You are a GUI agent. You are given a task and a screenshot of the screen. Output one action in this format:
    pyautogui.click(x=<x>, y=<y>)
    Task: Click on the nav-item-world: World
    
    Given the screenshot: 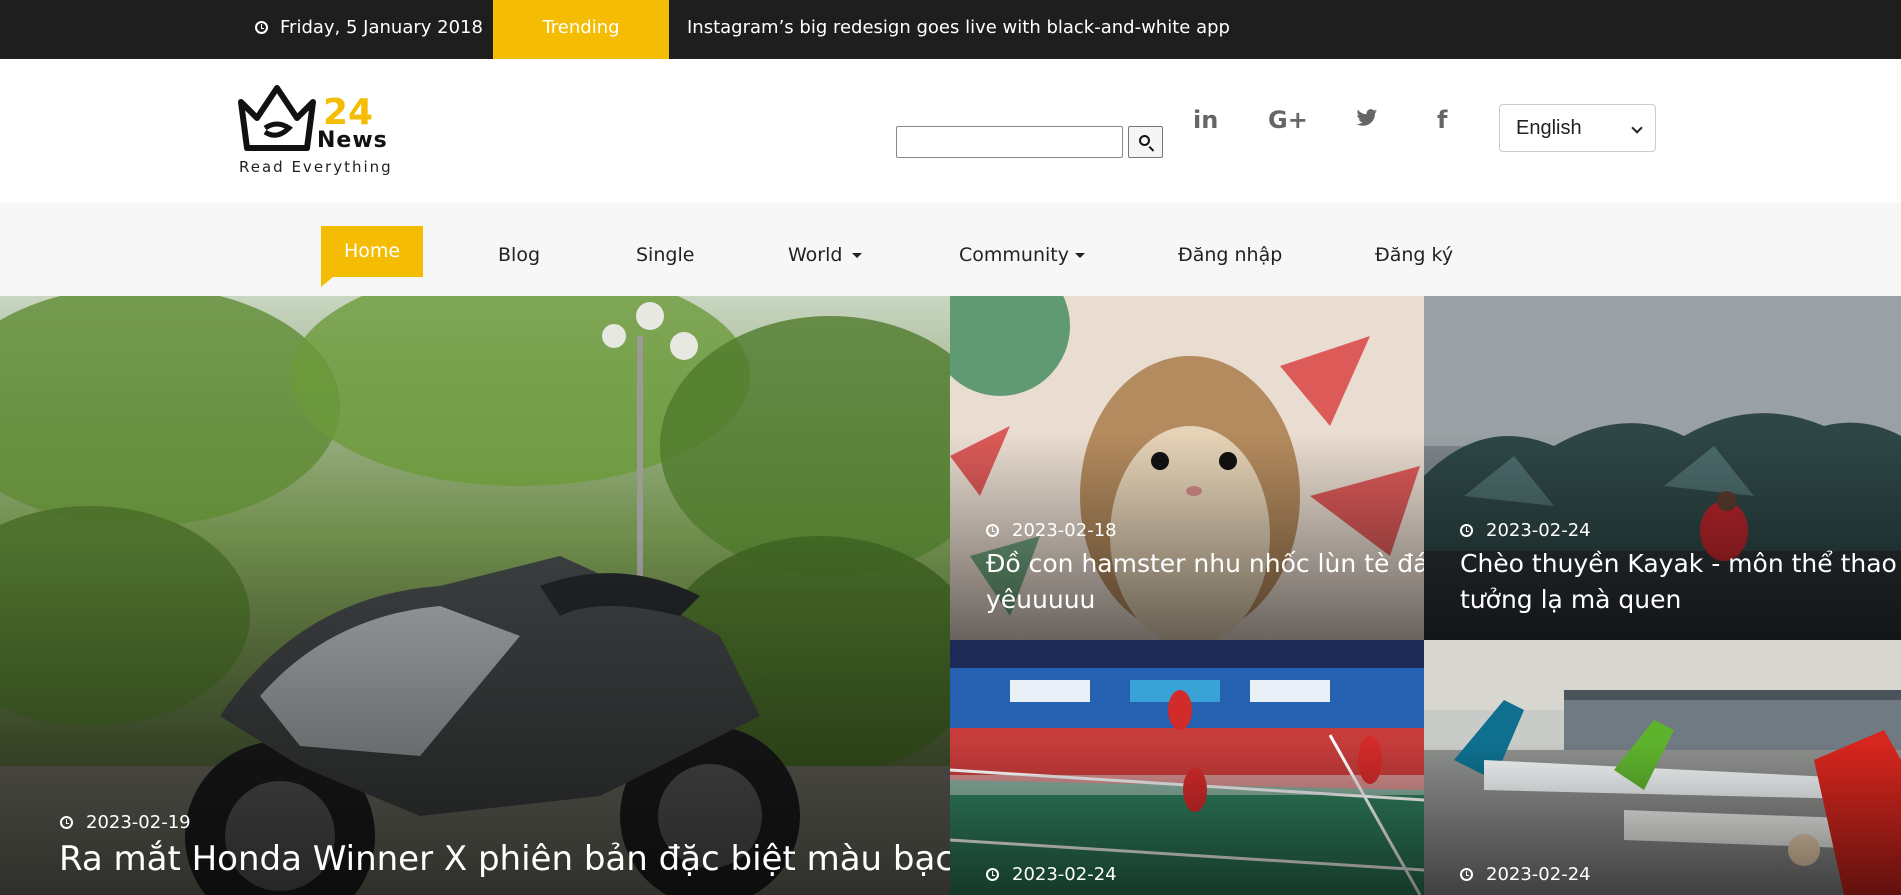 What is the action you would take?
    pyautogui.click(x=825, y=255)
    